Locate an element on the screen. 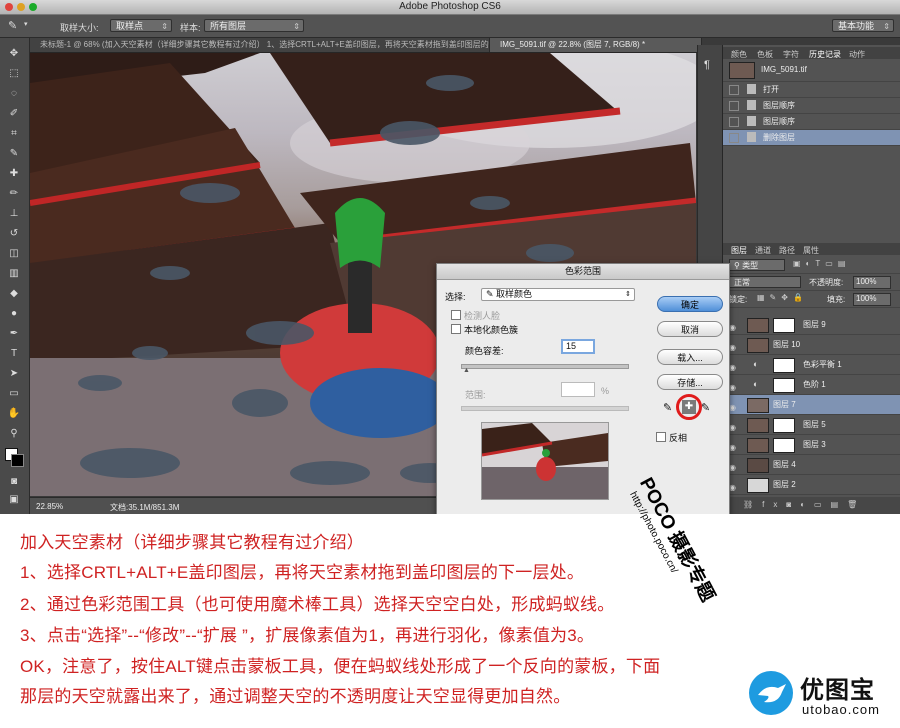 The height and width of the screenshot is (728, 900). window-title: Adobe Photoshop CS6 is located at coordinates (450, 6).